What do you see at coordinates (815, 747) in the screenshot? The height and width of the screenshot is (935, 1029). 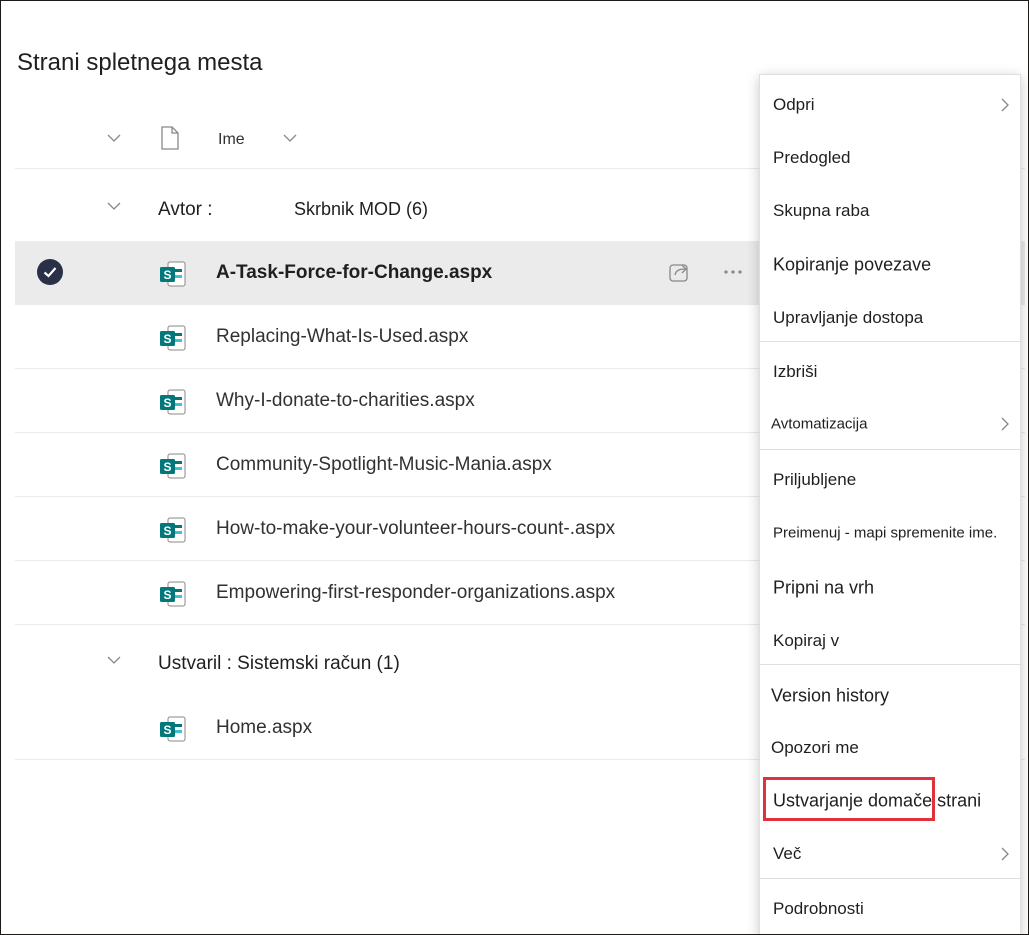 I see `menu-item-label: Opozori me` at bounding box center [815, 747].